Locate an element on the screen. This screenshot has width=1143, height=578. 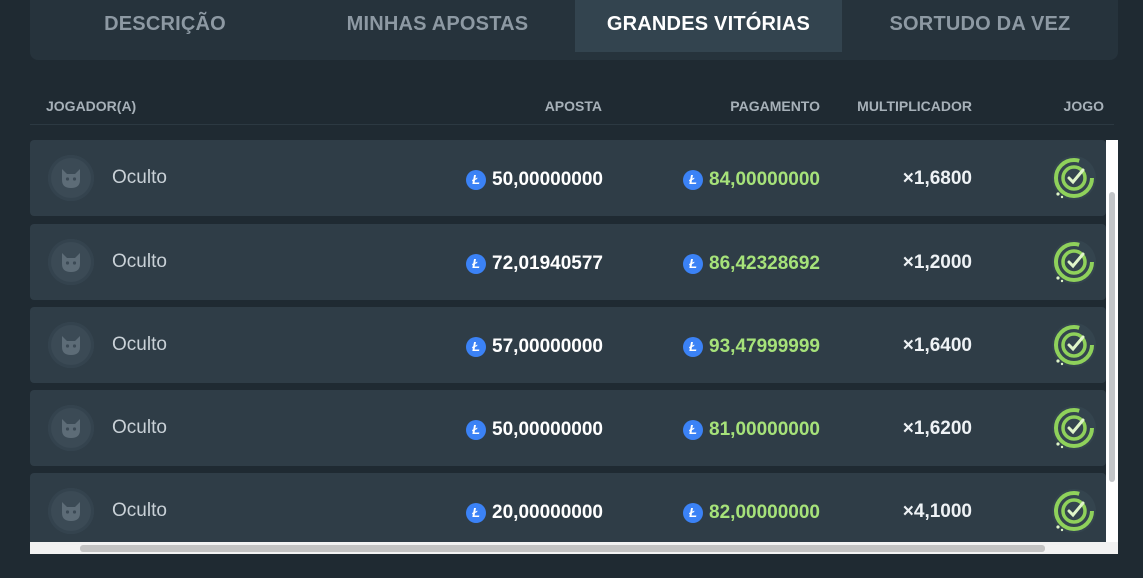
tab-big-wins: GRANDES VITÓRIAS is located at coordinates (708, 26).